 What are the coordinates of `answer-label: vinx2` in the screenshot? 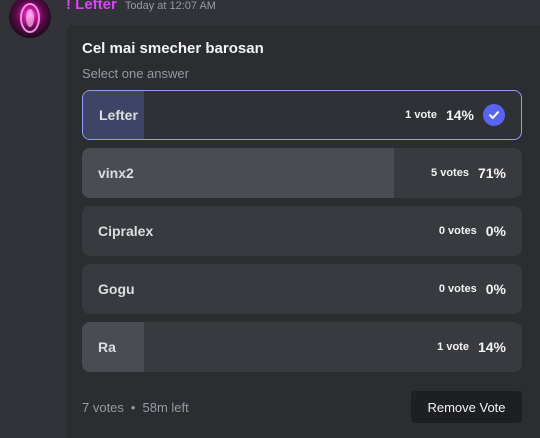 It's located at (116, 173).